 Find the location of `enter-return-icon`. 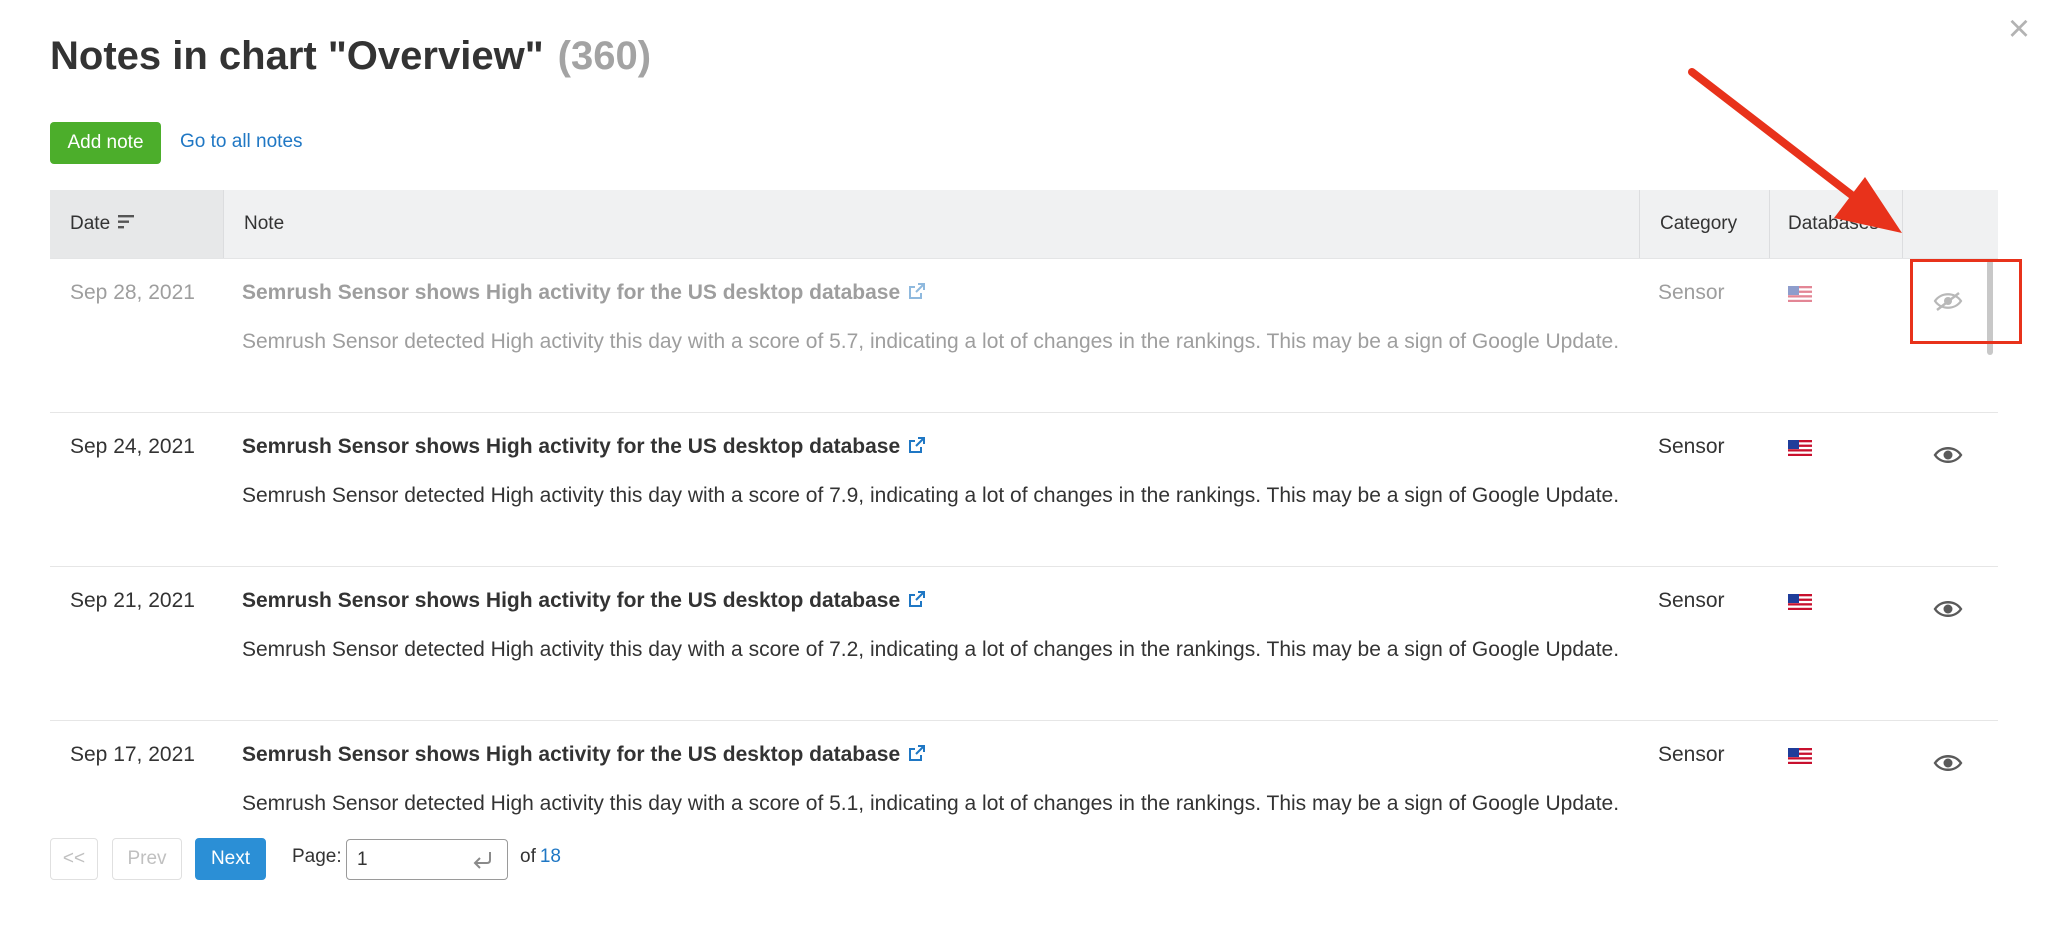

enter-return-icon is located at coordinates (483, 860).